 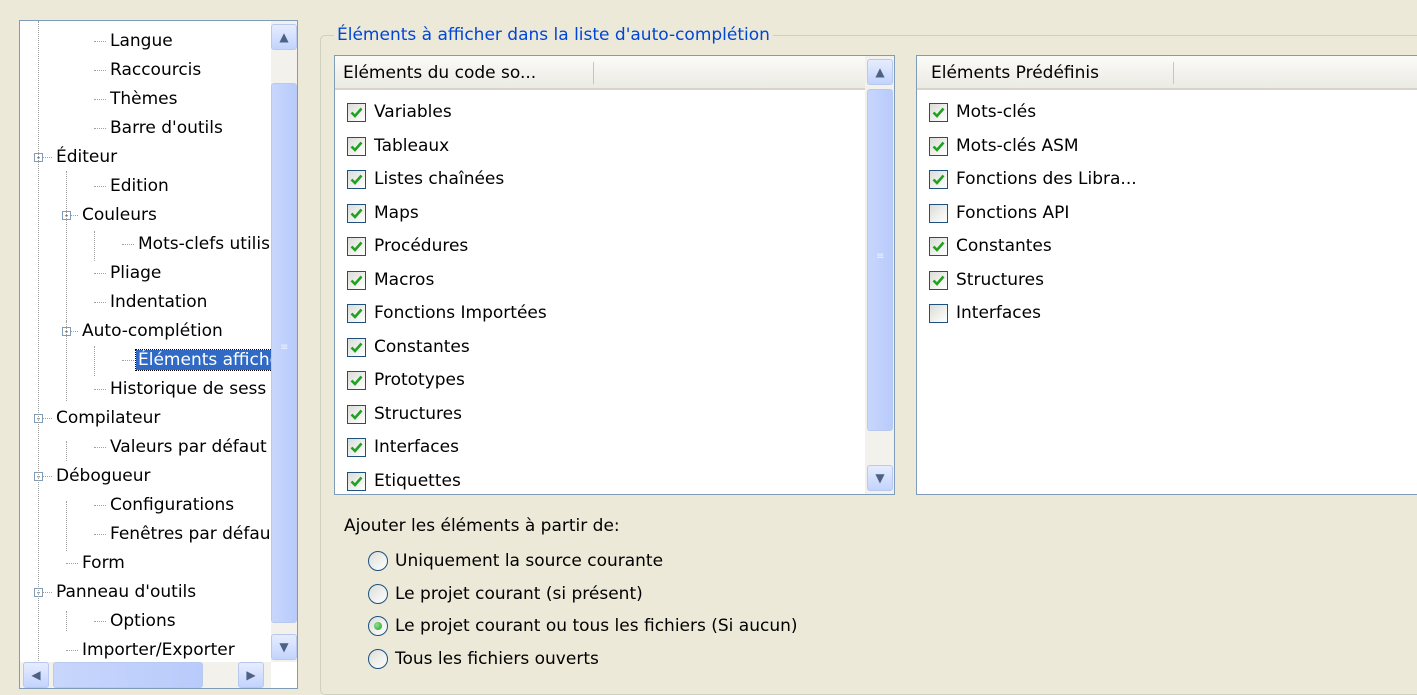 I want to click on tree-item-compilateur: Compilateur, so click(x=108, y=418).